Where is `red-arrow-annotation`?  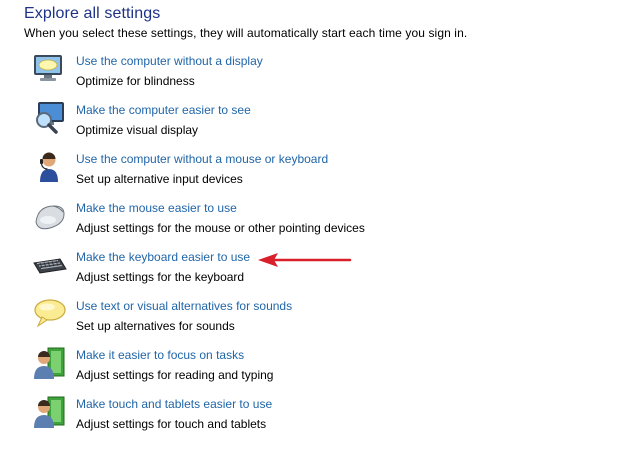
red-arrow-annotation is located at coordinates (305, 260).